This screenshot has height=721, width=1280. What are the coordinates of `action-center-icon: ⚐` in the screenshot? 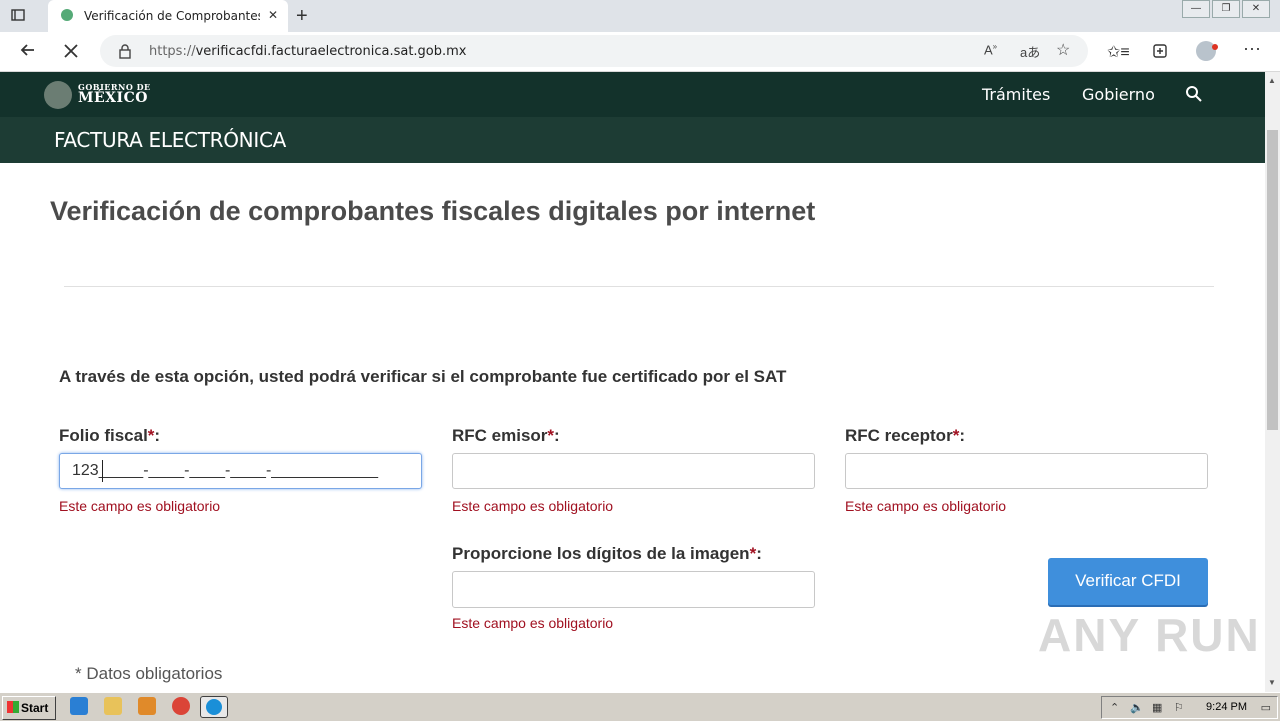 It's located at (1179, 707).